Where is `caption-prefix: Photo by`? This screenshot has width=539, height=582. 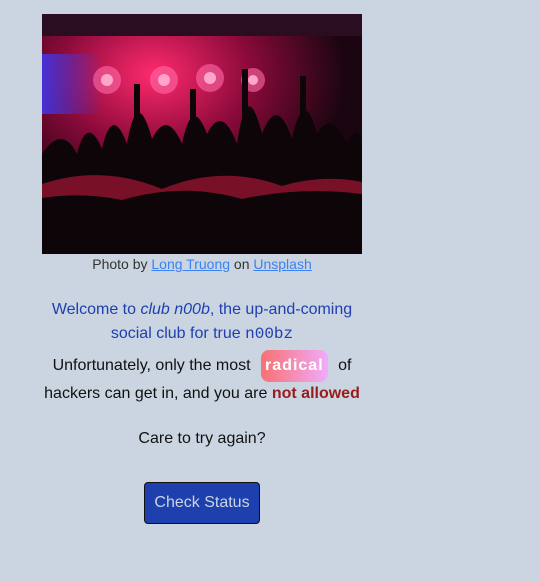
caption-prefix: Photo by is located at coordinates (122, 264).